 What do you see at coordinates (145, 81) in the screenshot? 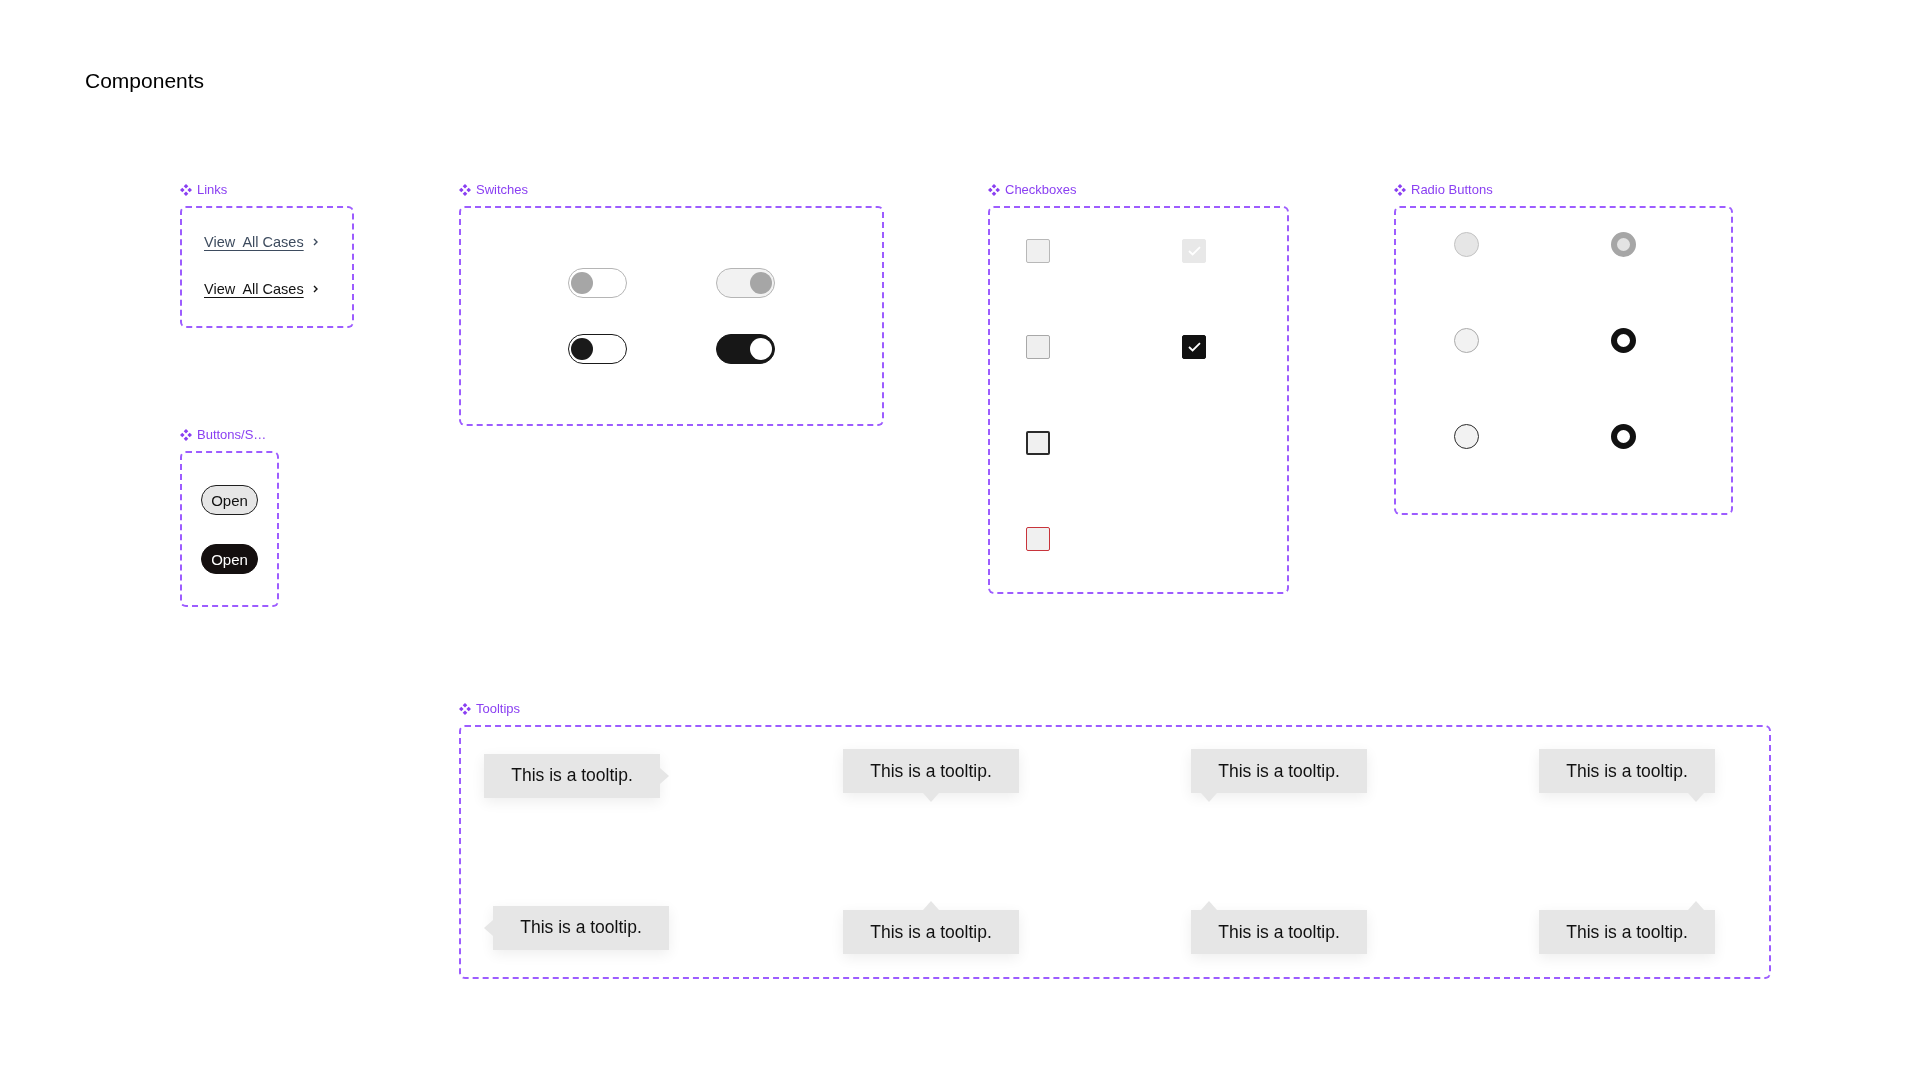
I see `page-title: Components` at bounding box center [145, 81].